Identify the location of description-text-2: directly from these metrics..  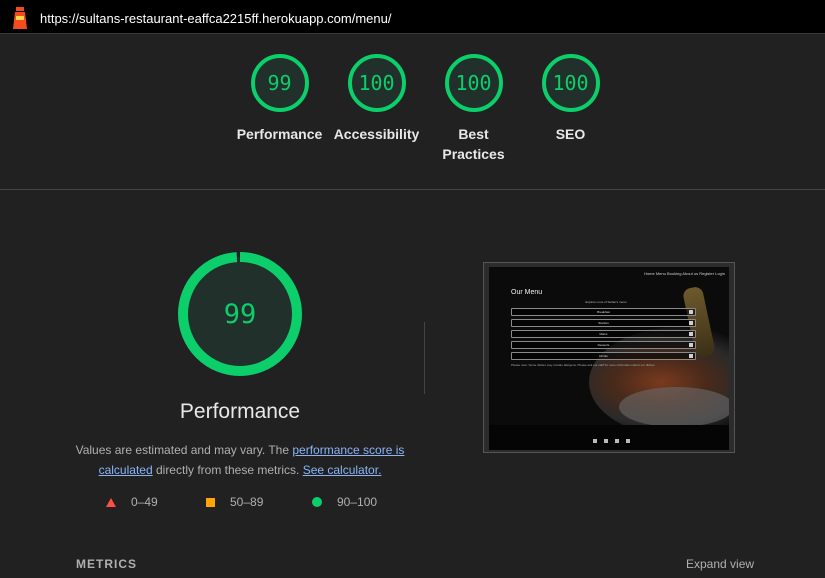
(227, 470).